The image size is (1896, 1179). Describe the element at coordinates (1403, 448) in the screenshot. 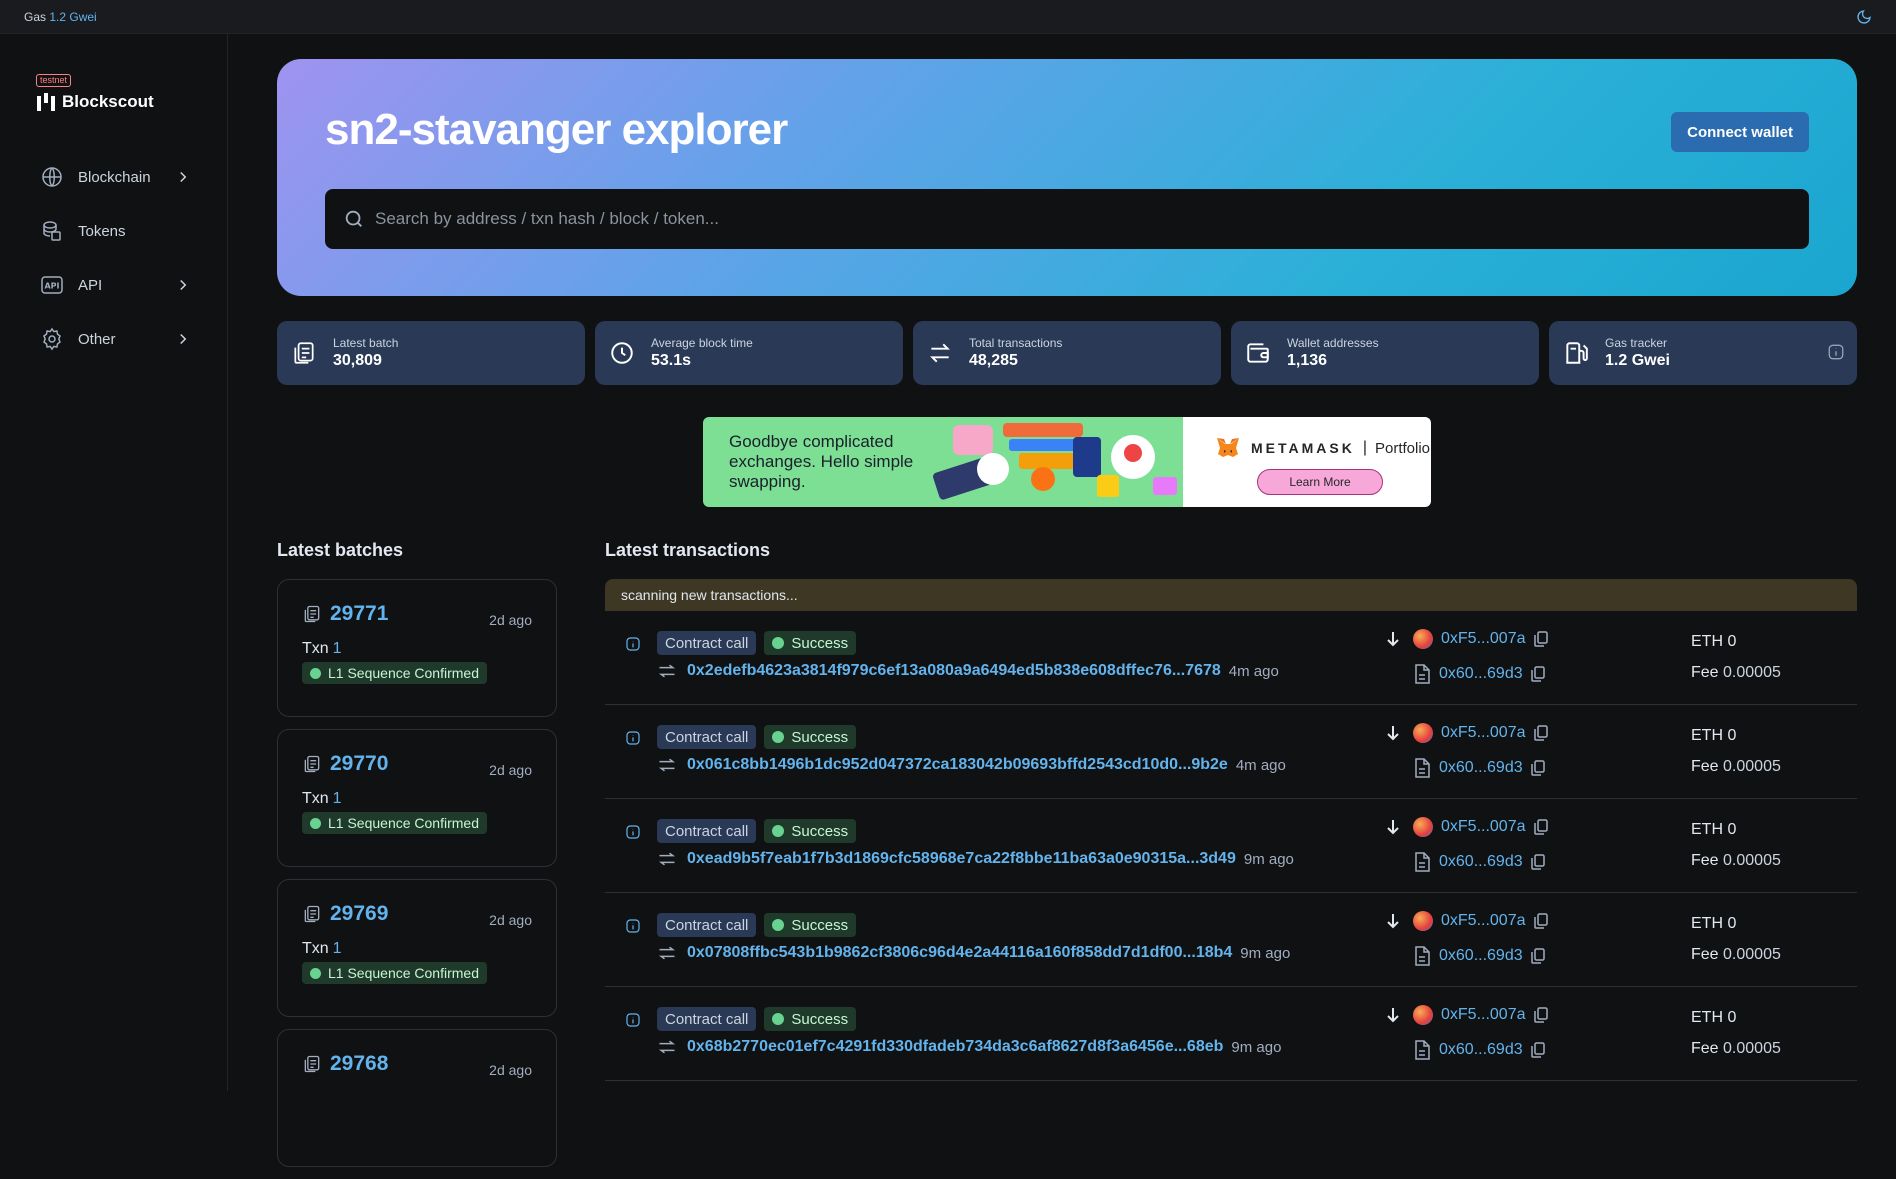

I see `ad-product: Portfolio` at that location.